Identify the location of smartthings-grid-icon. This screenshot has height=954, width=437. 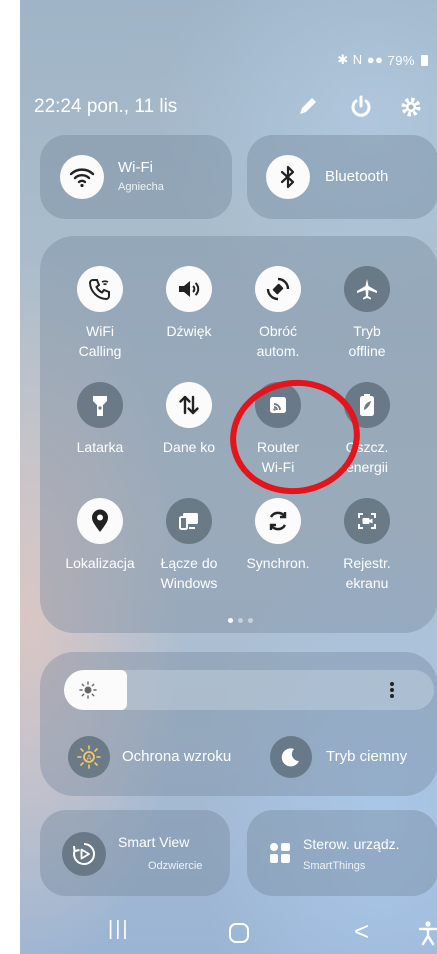
(280, 853).